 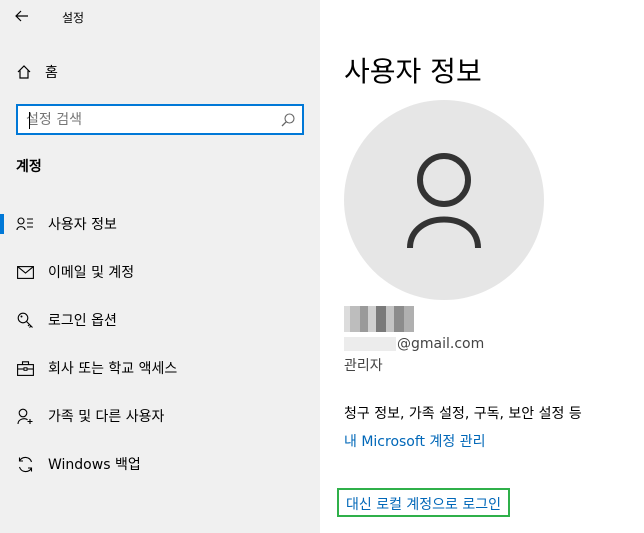 What do you see at coordinates (82, 225) in the screenshot?
I see `sidebar-item-label: 사용자 정보` at bounding box center [82, 225].